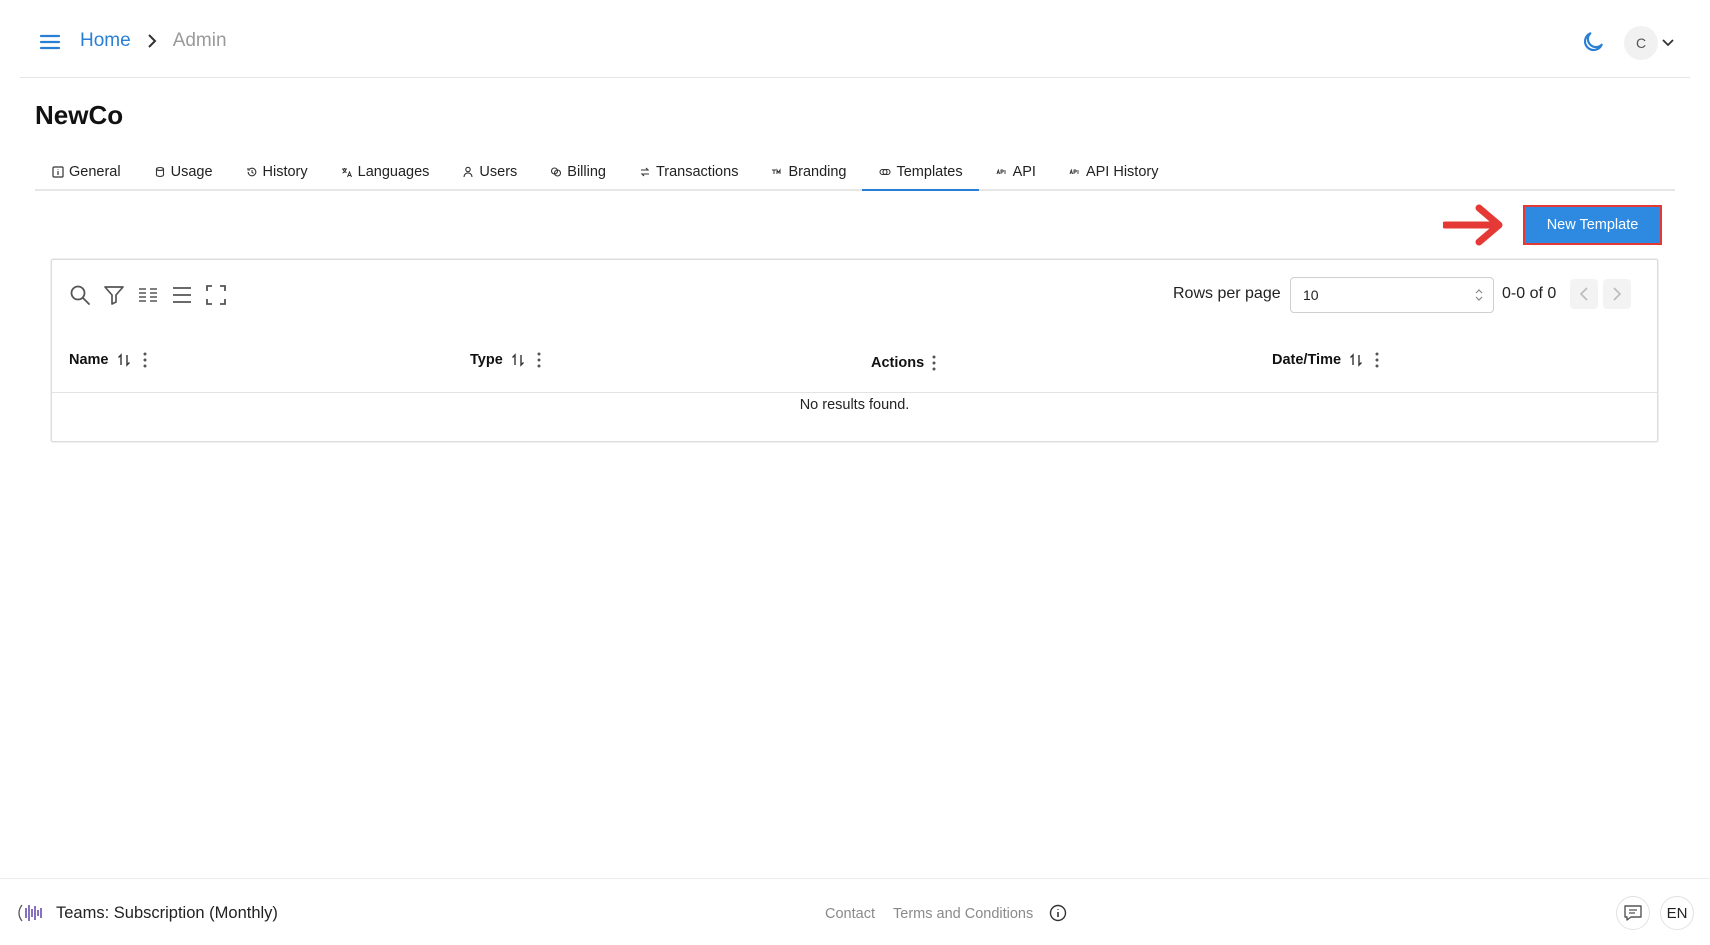  What do you see at coordinates (393, 172) in the screenshot?
I see `tab-label: Languages` at bounding box center [393, 172].